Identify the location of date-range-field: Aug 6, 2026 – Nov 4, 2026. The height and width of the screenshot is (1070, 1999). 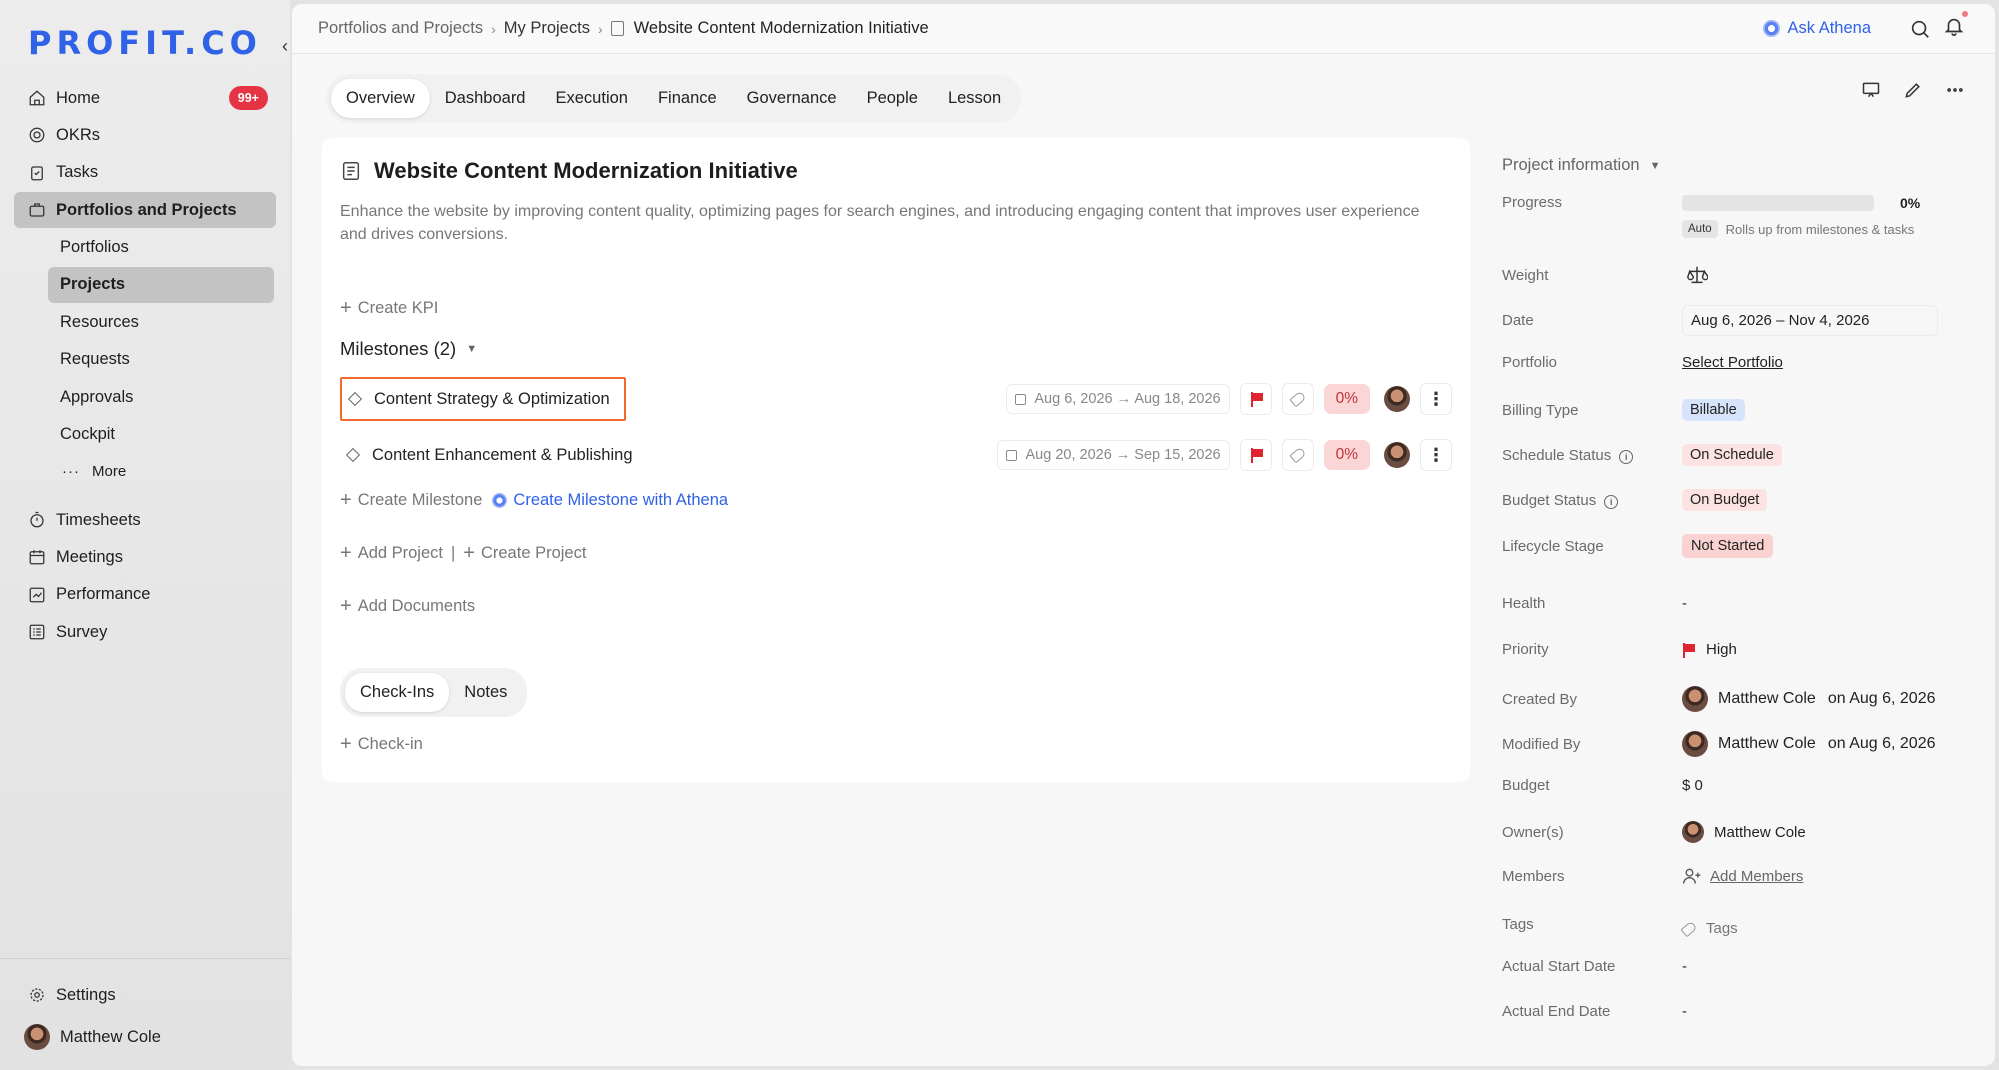
(1810, 320).